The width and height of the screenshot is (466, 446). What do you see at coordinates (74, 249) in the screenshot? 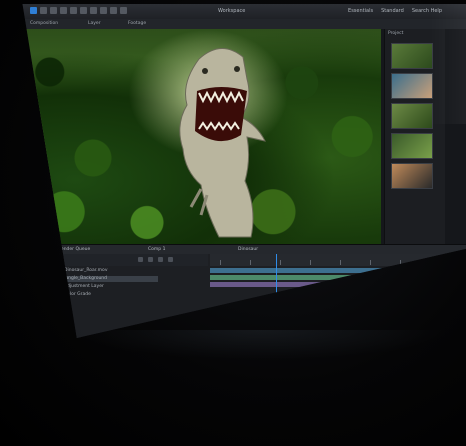
I see `tab-render-queue: Render Queue` at bounding box center [74, 249].